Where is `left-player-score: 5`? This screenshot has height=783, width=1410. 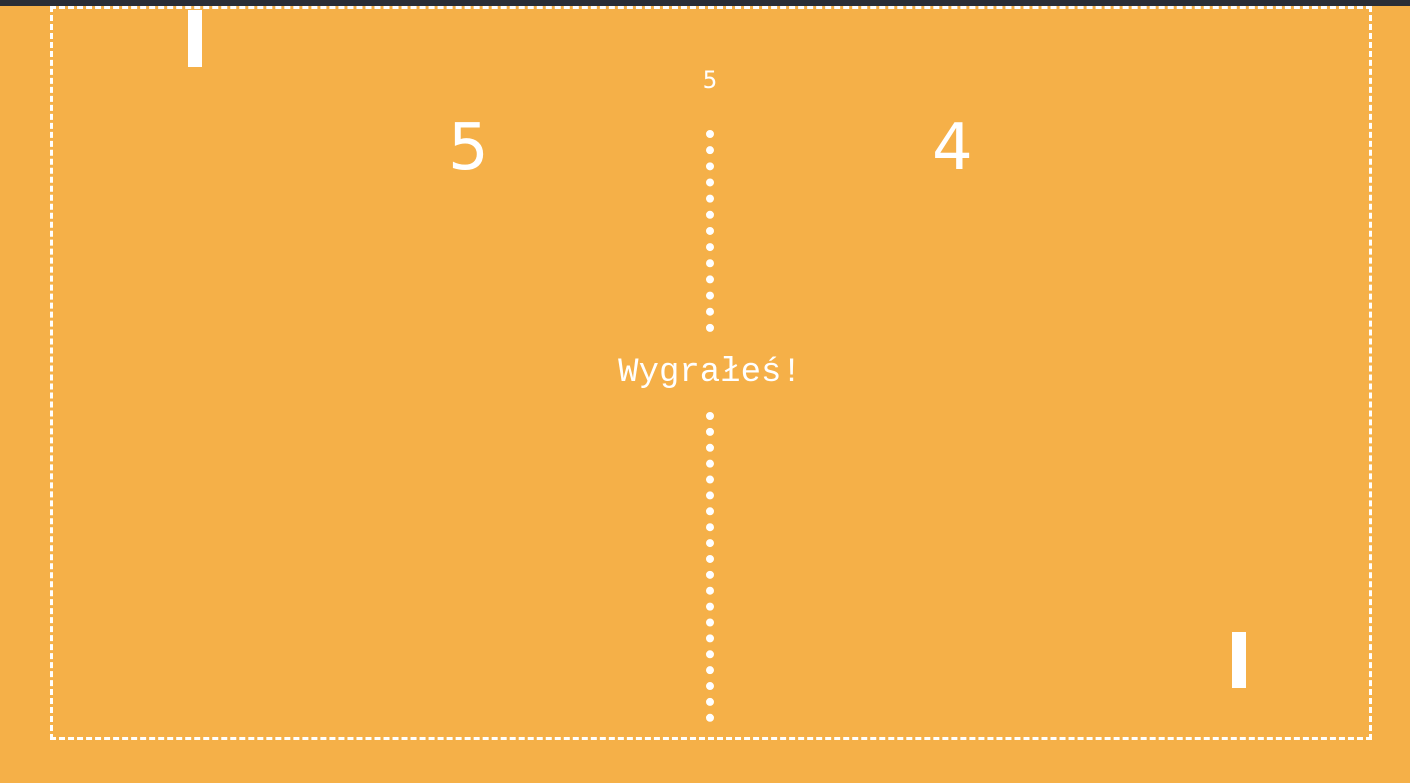
left-player-score: 5 is located at coordinates (468, 148).